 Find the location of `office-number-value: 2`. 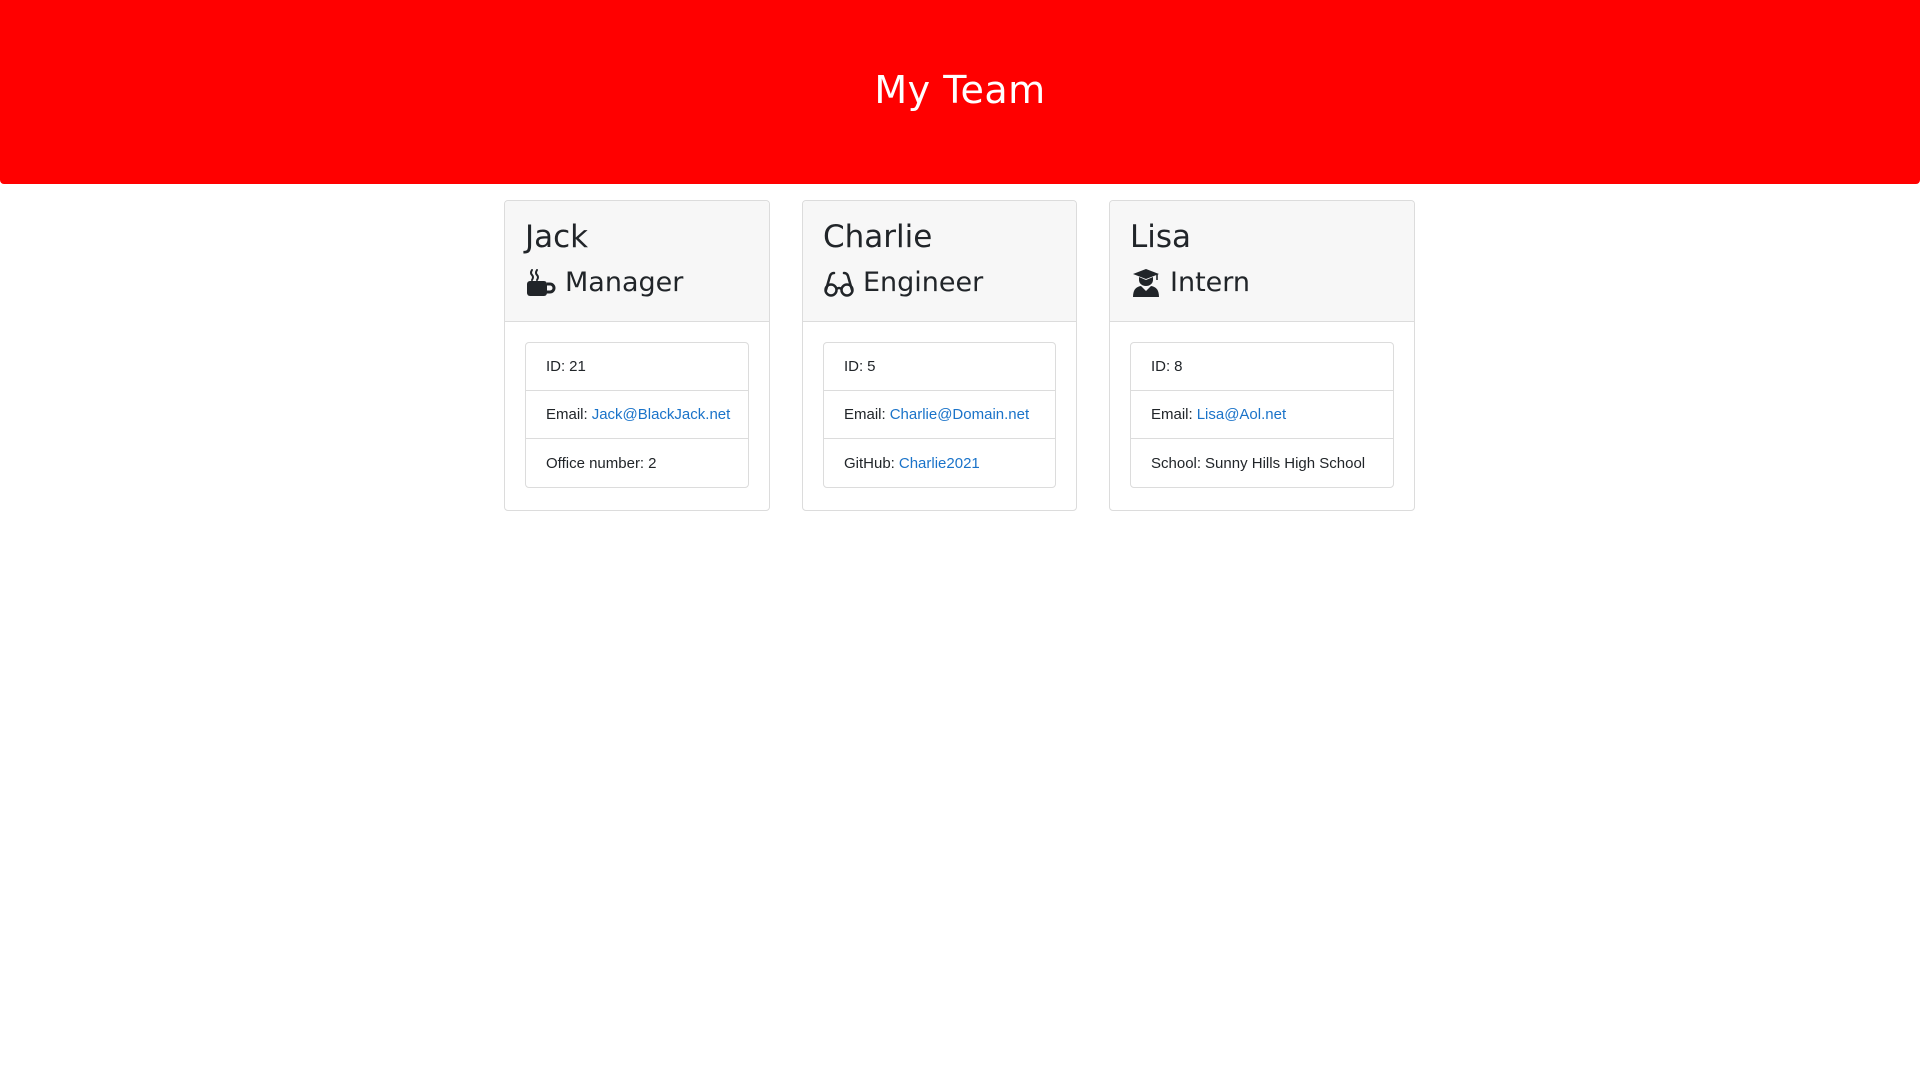

office-number-value: 2 is located at coordinates (652, 463).